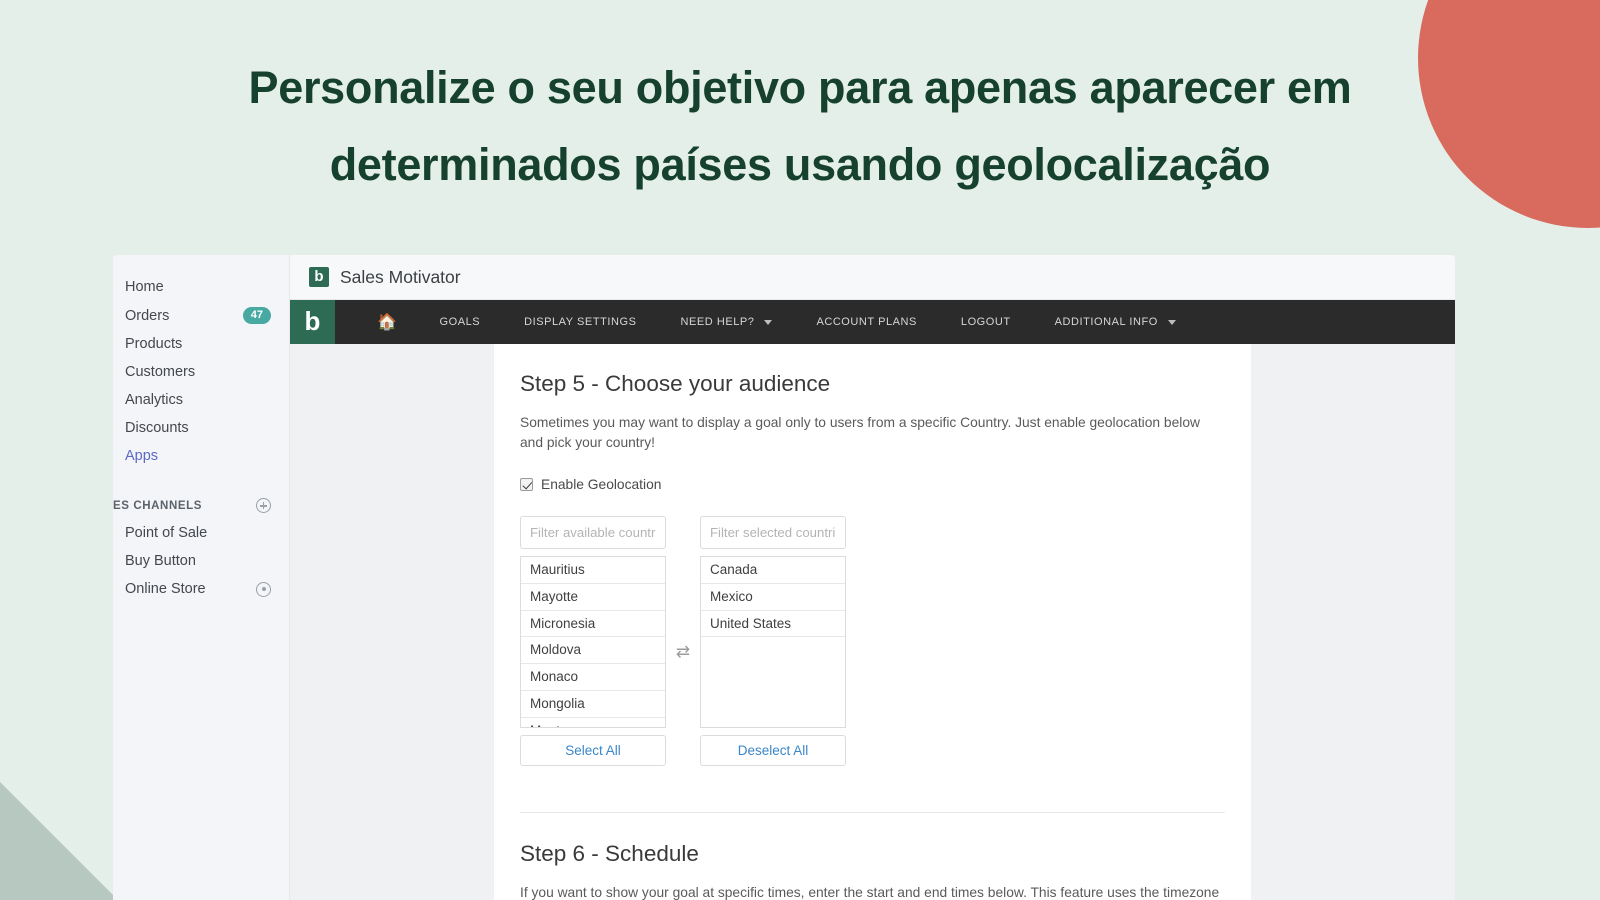  Describe the element at coordinates (773, 570) in the screenshot. I see `list-item: Canada` at that location.